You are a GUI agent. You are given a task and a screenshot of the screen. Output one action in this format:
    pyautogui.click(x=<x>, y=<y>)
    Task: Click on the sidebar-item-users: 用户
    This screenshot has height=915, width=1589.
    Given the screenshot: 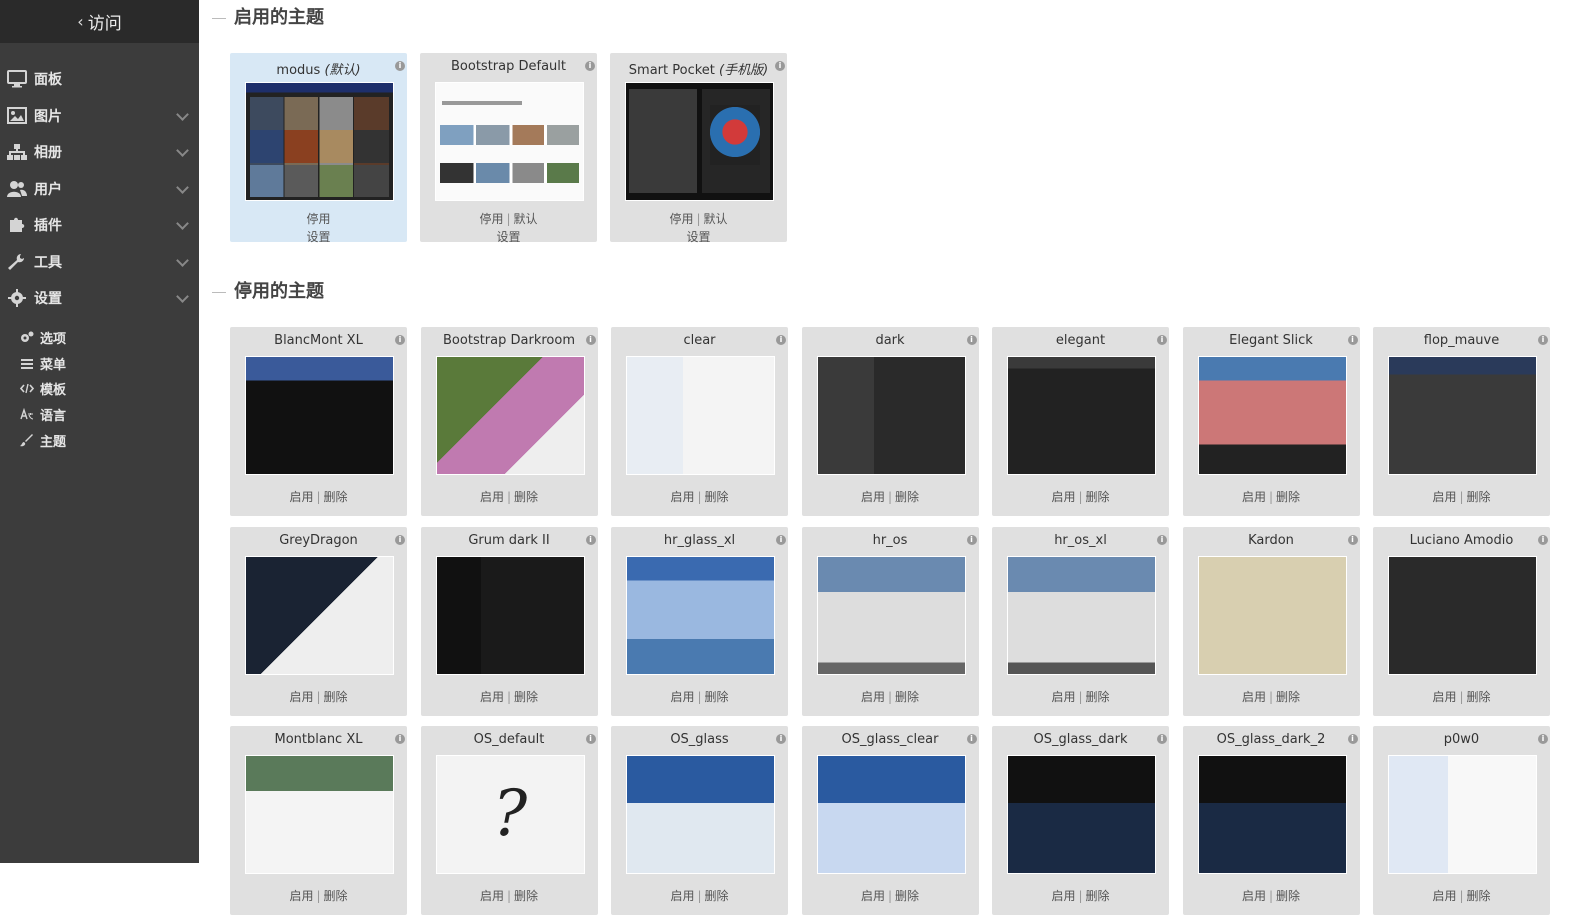 What is the action you would take?
    pyautogui.click(x=99, y=189)
    